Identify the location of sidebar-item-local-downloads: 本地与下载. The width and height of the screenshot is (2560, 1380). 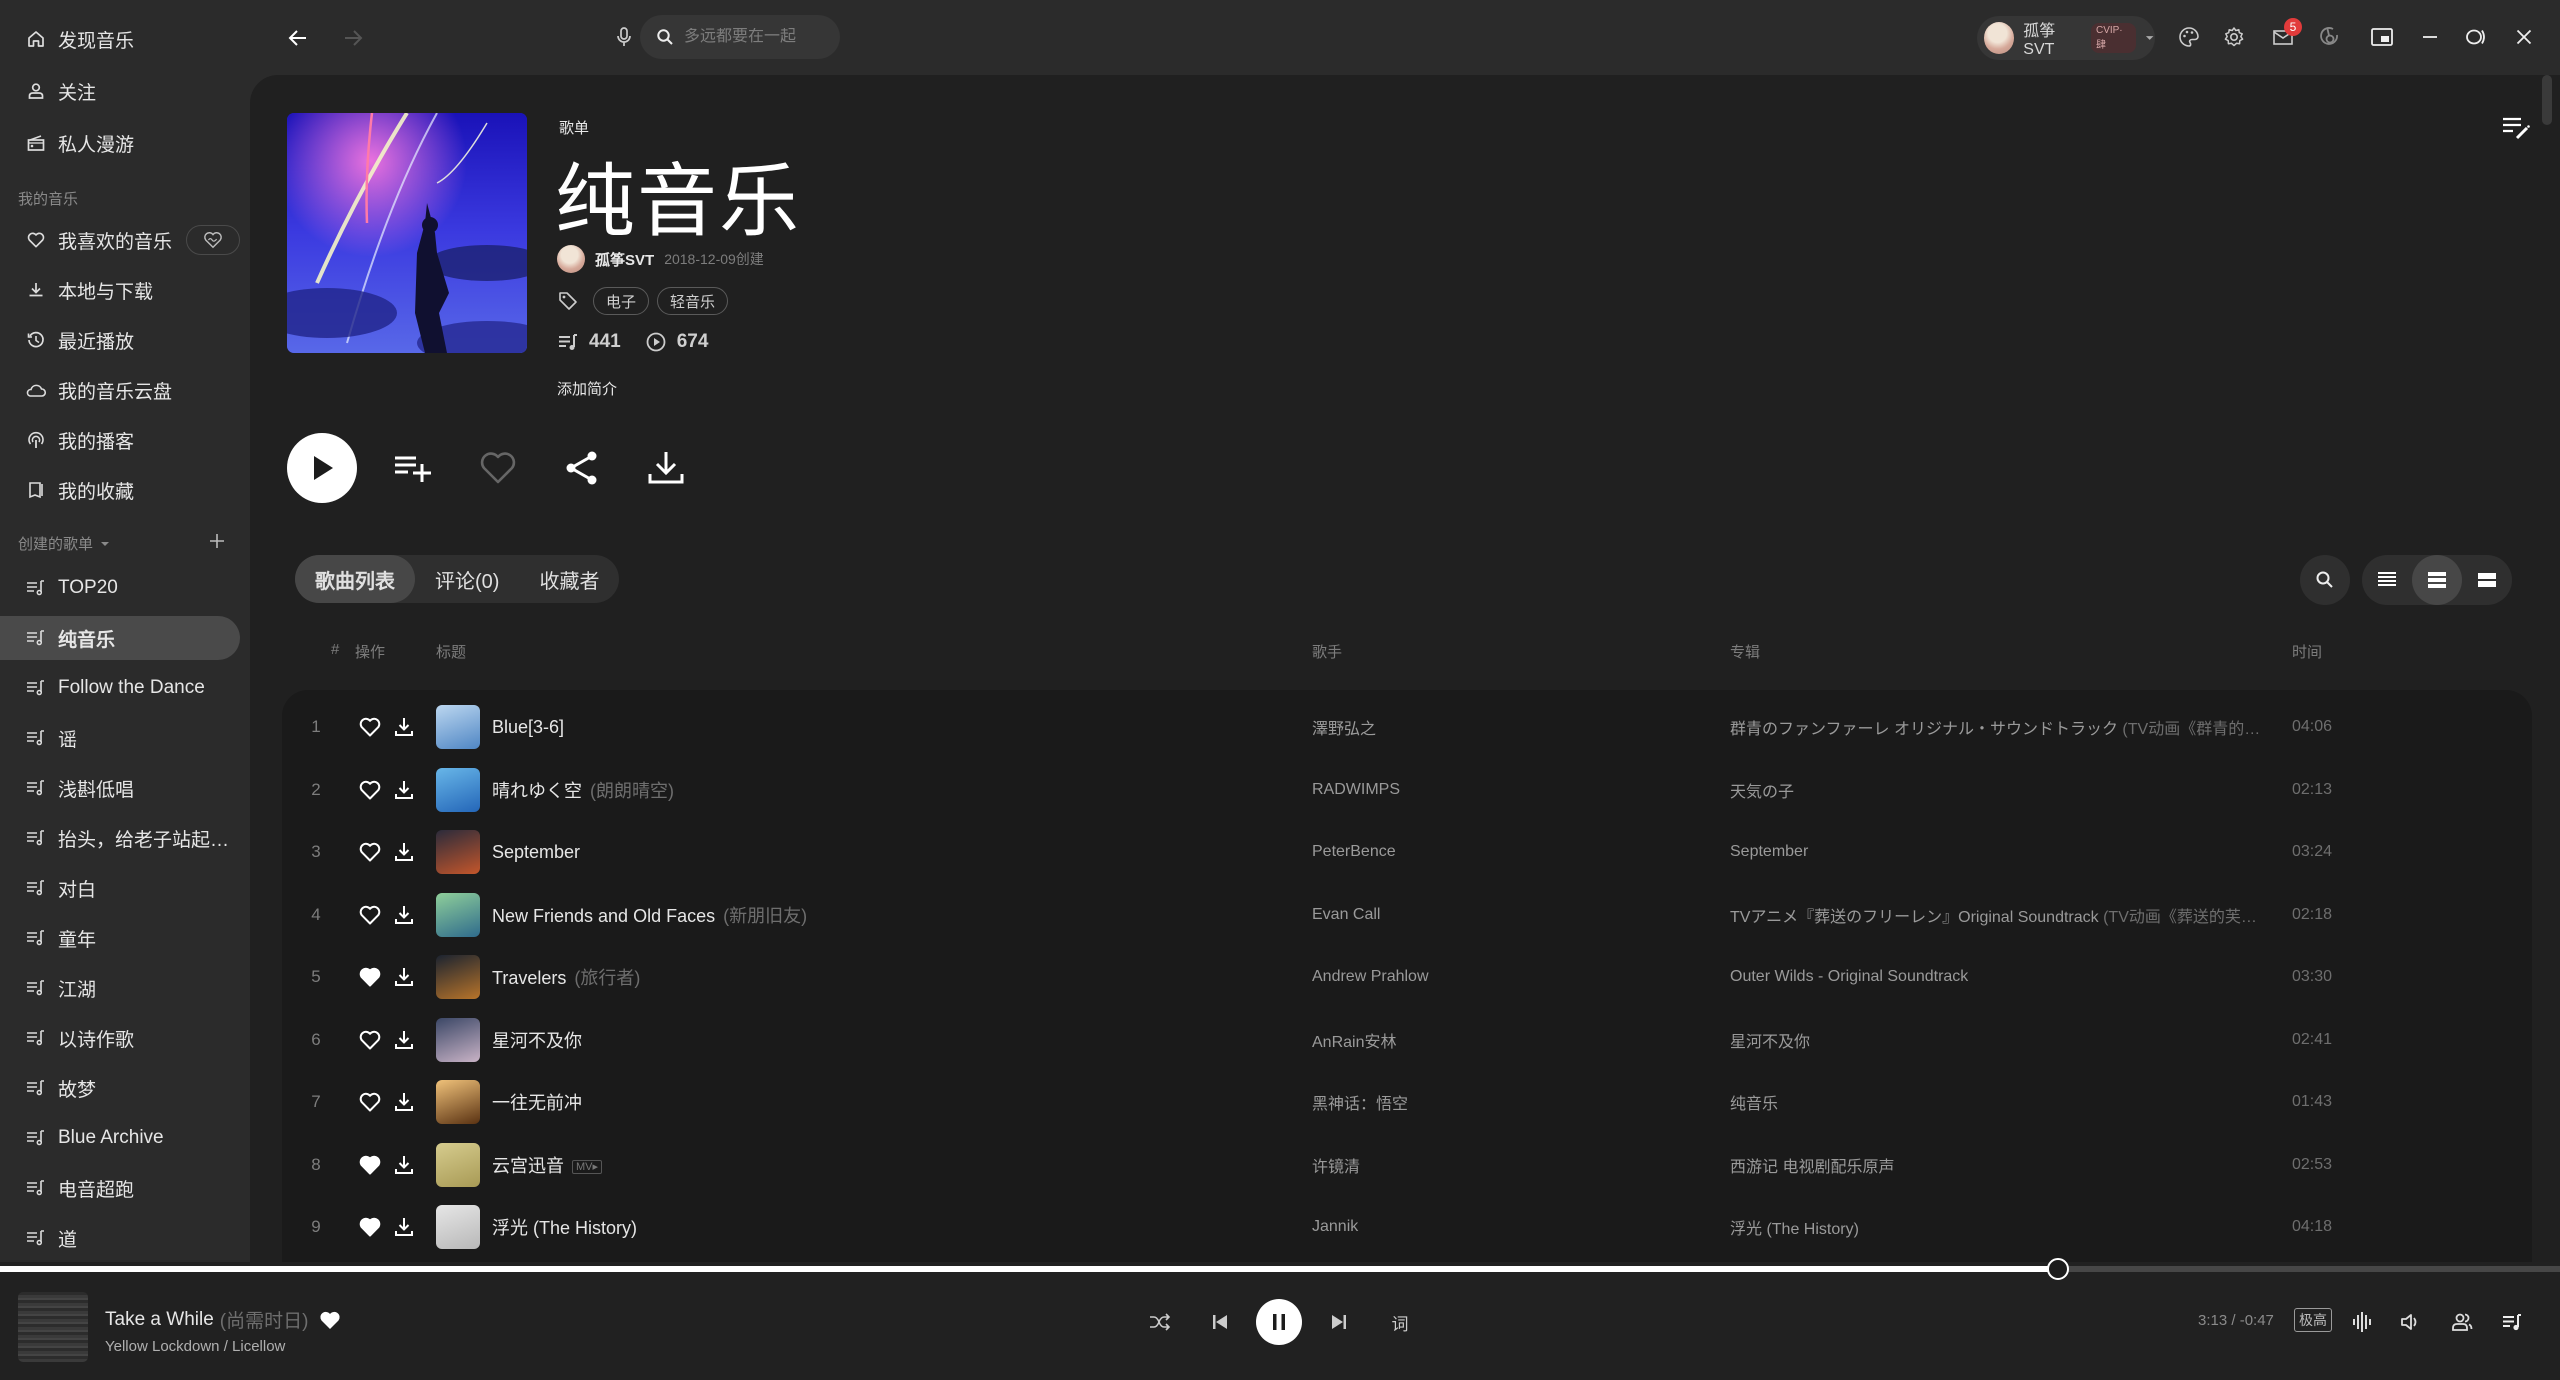
(120, 290).